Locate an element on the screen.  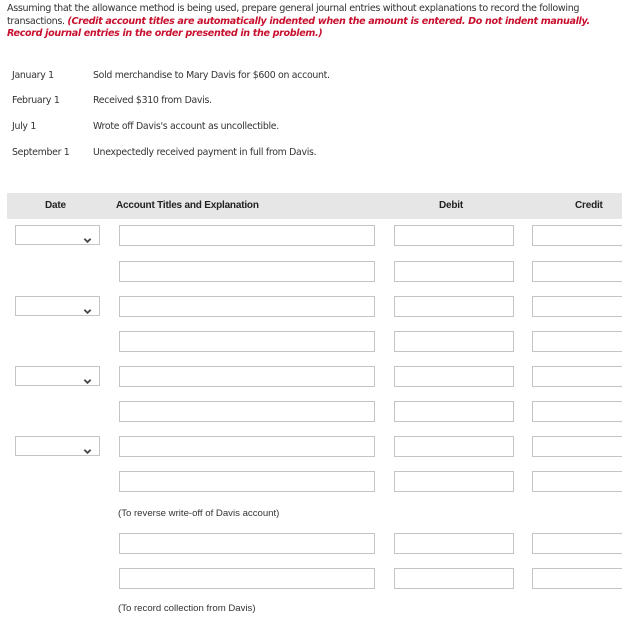
header-date: Date is located at coordinates (55, 205).